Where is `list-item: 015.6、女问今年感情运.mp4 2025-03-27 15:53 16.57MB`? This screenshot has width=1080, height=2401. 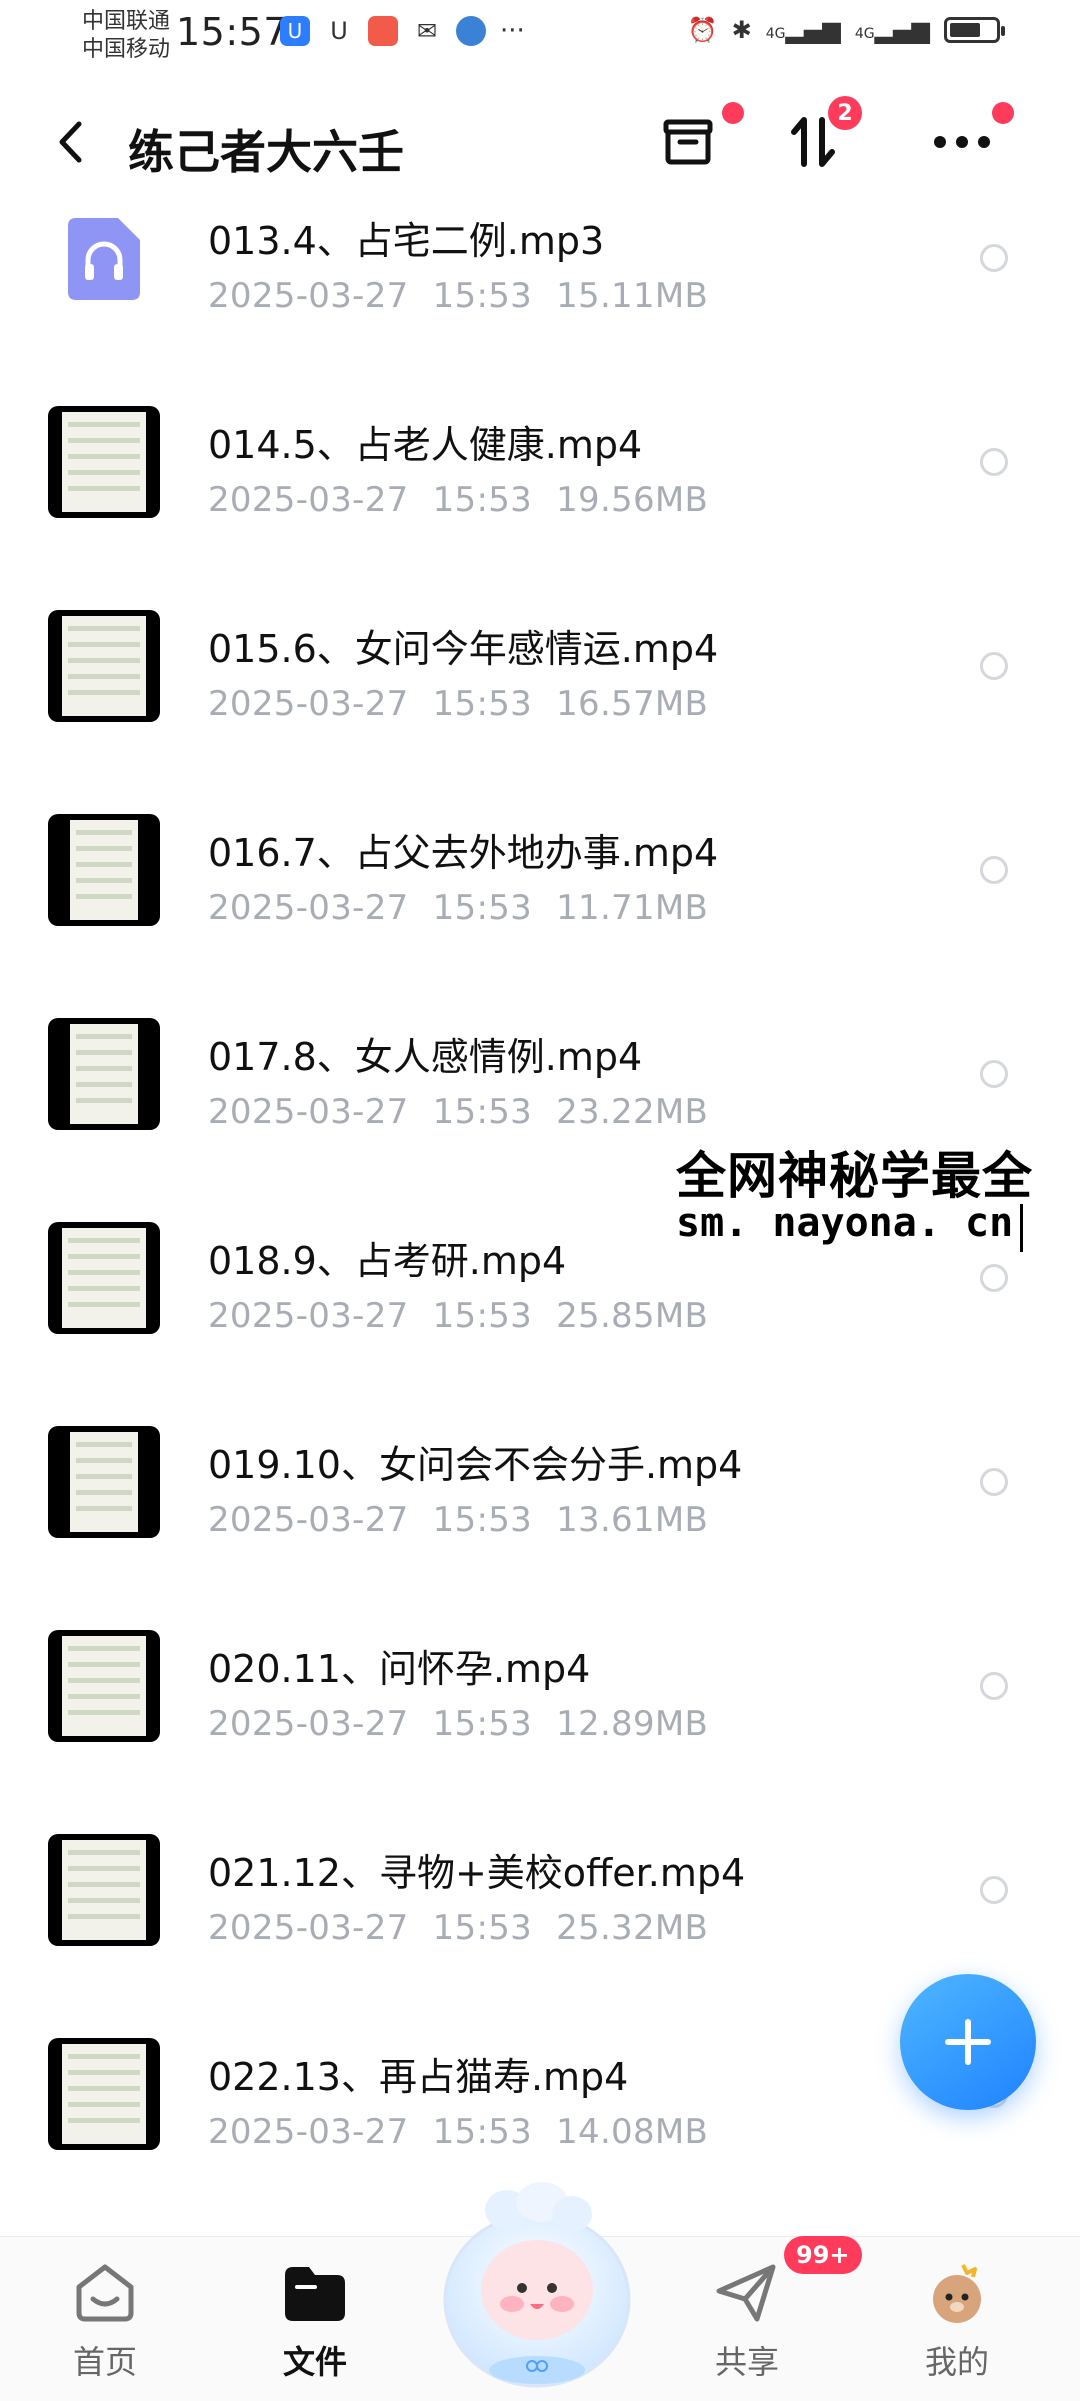
list-item: 015.6、女问今年感情运.mp4 2025-03-27 15:53 16.57MB is located at coordinates (540, 700).